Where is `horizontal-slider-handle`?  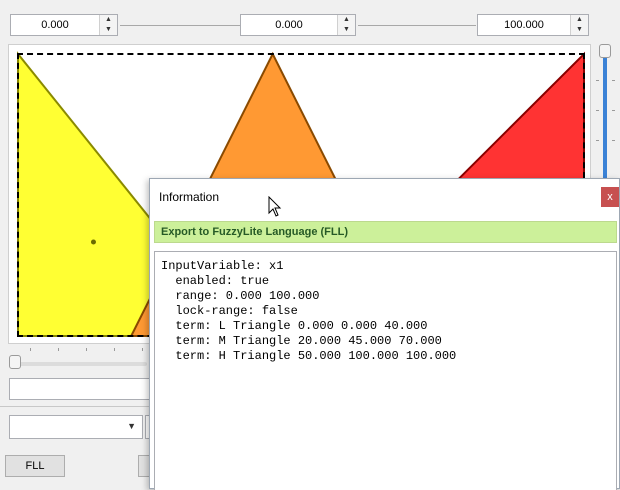 horizontal-slider-handle is located at coordinates (15, 362).